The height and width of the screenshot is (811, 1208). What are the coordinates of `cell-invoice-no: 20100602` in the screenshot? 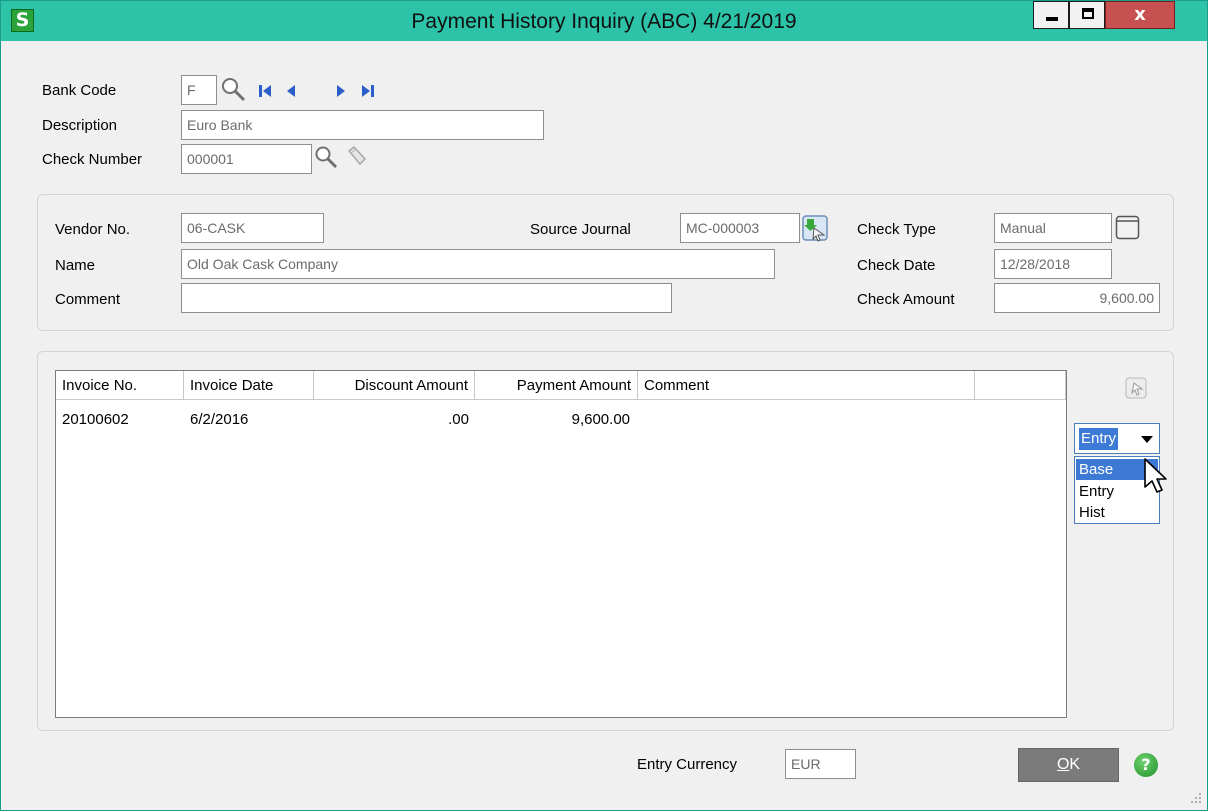 It's located at (95, 419).